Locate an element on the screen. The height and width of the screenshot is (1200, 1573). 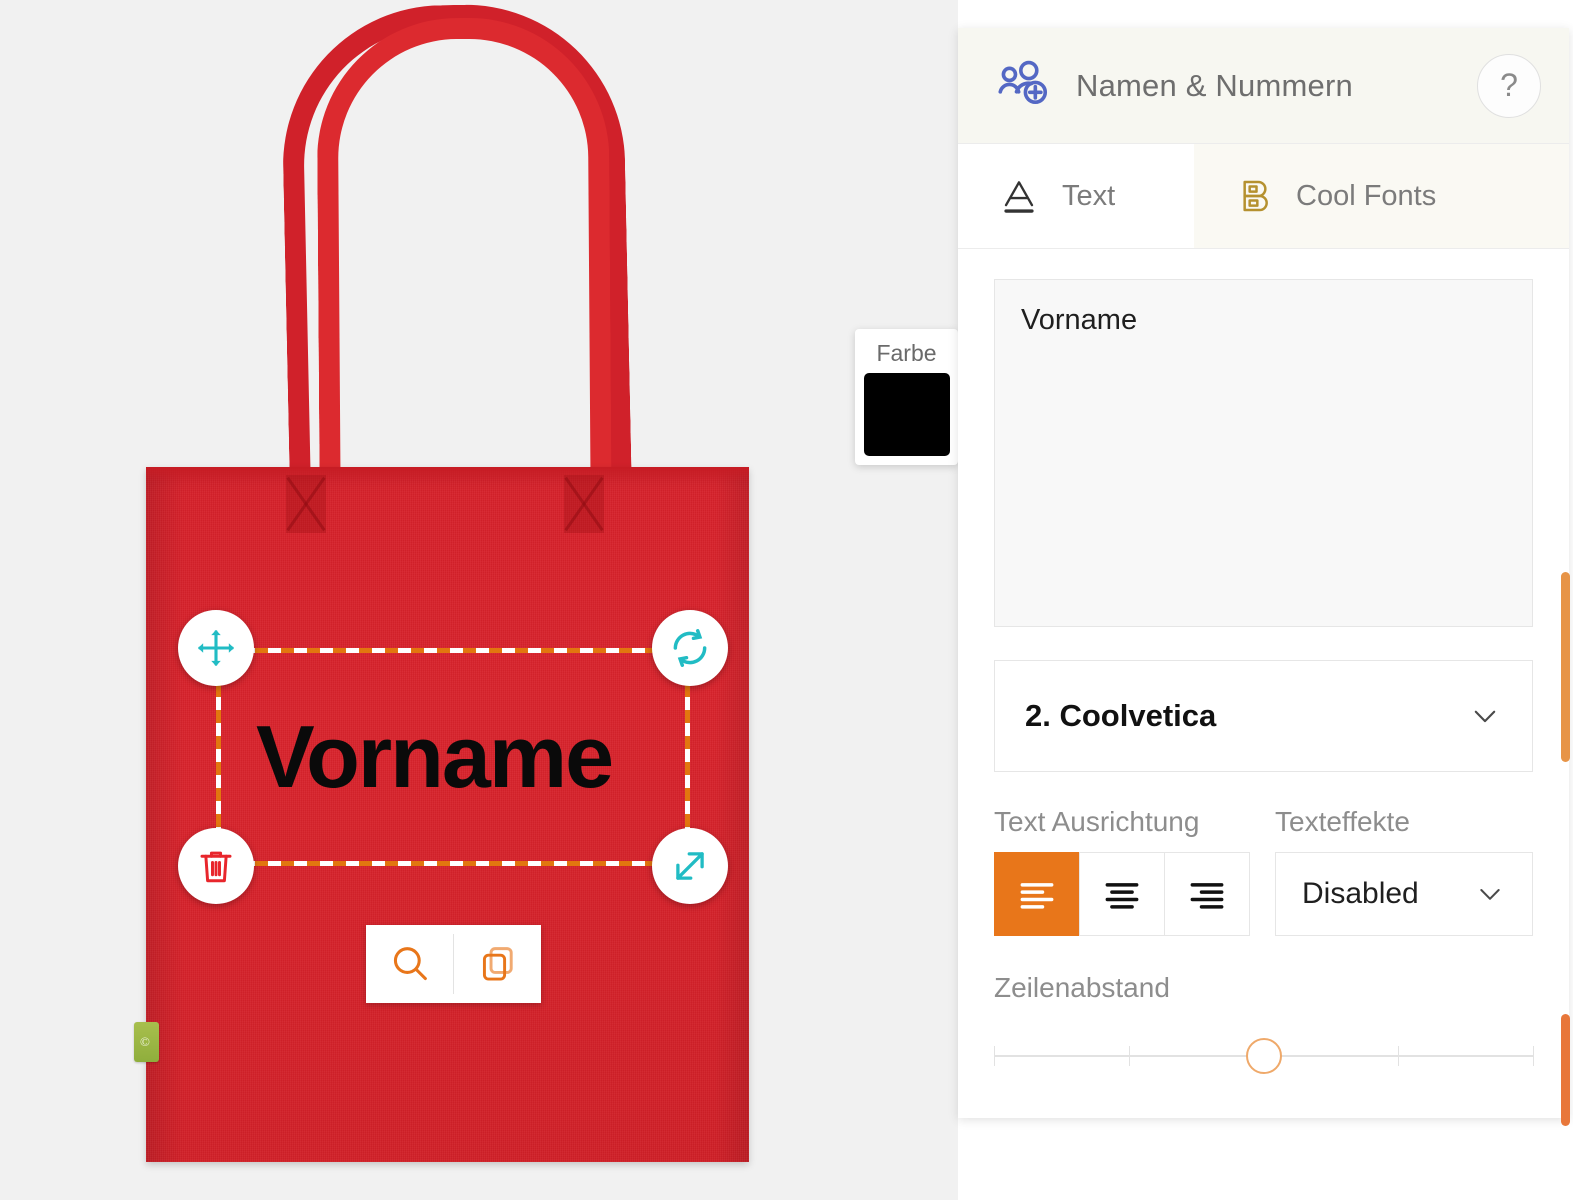
panel-tabs: Text Cool Fonts is located at coordinates (1263, 196).